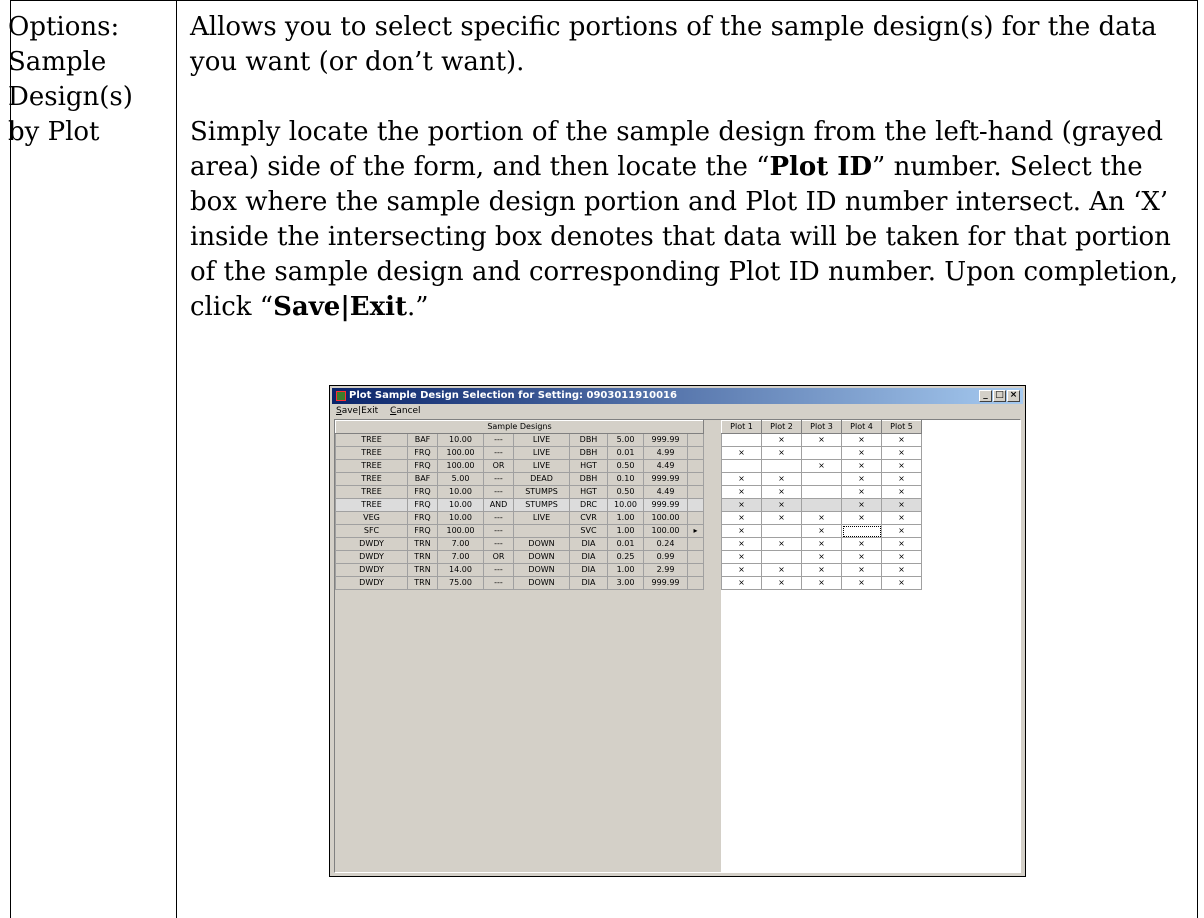 The image size is (1204, 918). What do you see at coordinates (340, 307) in the screenshot?
I see `save-exit-term: Save|Exit` at bounding box center [340, 307].